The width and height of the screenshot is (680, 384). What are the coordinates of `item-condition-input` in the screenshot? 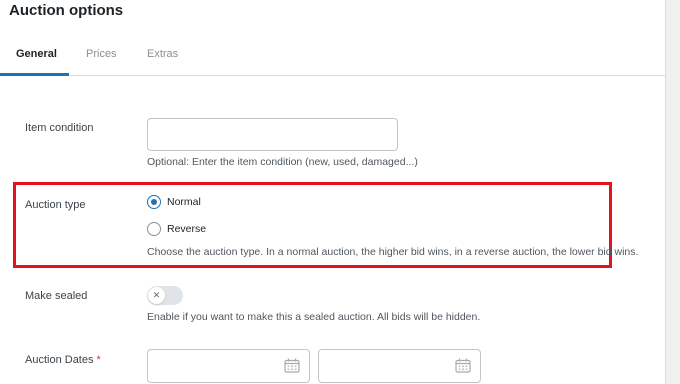 It's located at (272, 134).